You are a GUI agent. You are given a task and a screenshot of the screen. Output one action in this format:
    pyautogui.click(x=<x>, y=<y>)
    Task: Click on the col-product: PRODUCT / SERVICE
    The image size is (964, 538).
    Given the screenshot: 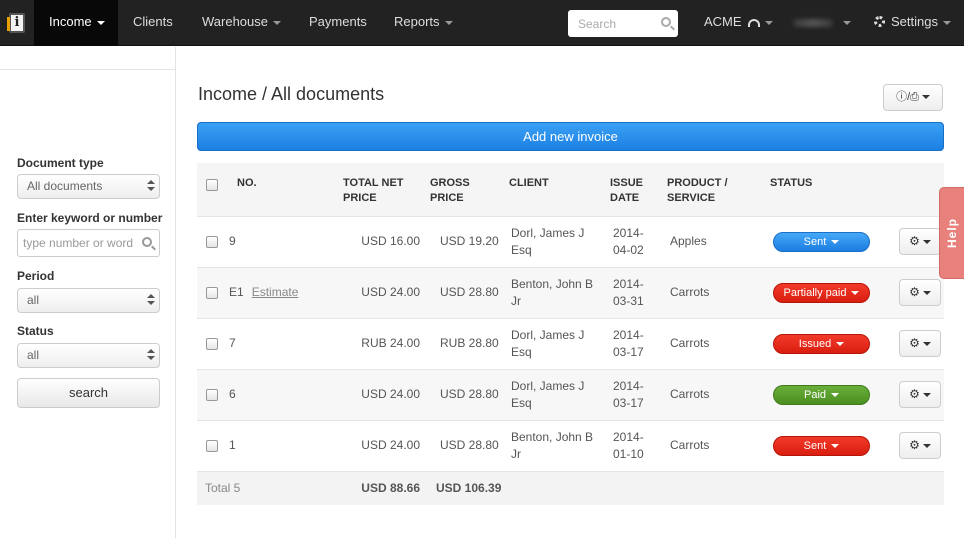 What is the action you would take?
    pyautogui.click(x=717, y=189)
    